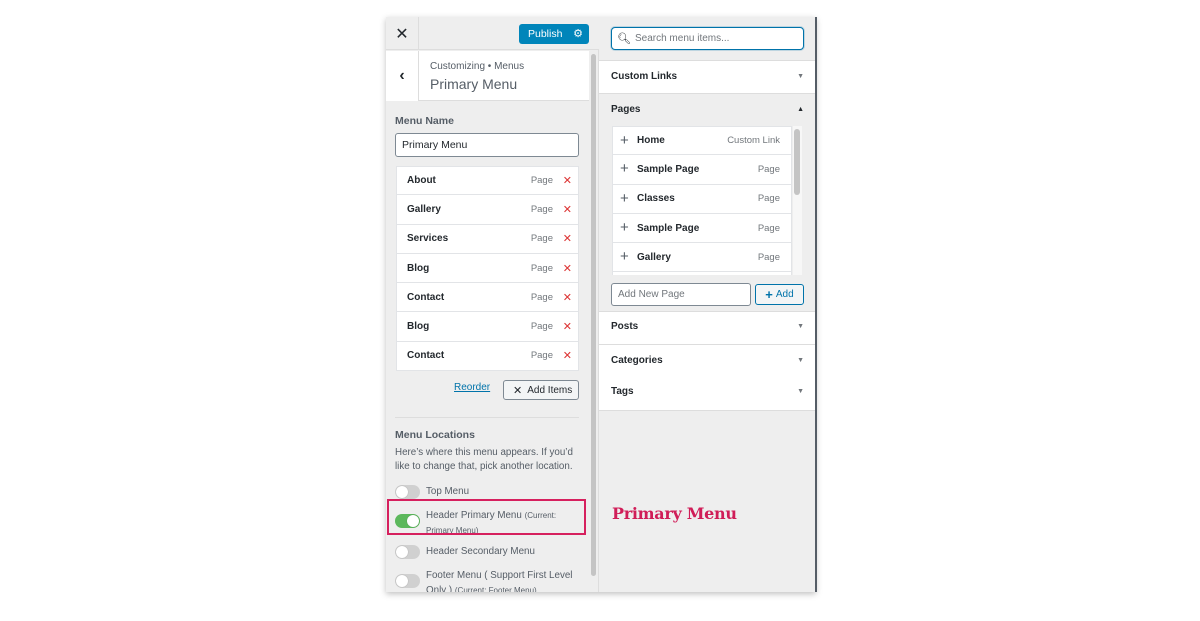  What do you see at coordinates (797, 162) in the screenshot?
I see `pages-scrollbar` at bounding box center [797, 162].